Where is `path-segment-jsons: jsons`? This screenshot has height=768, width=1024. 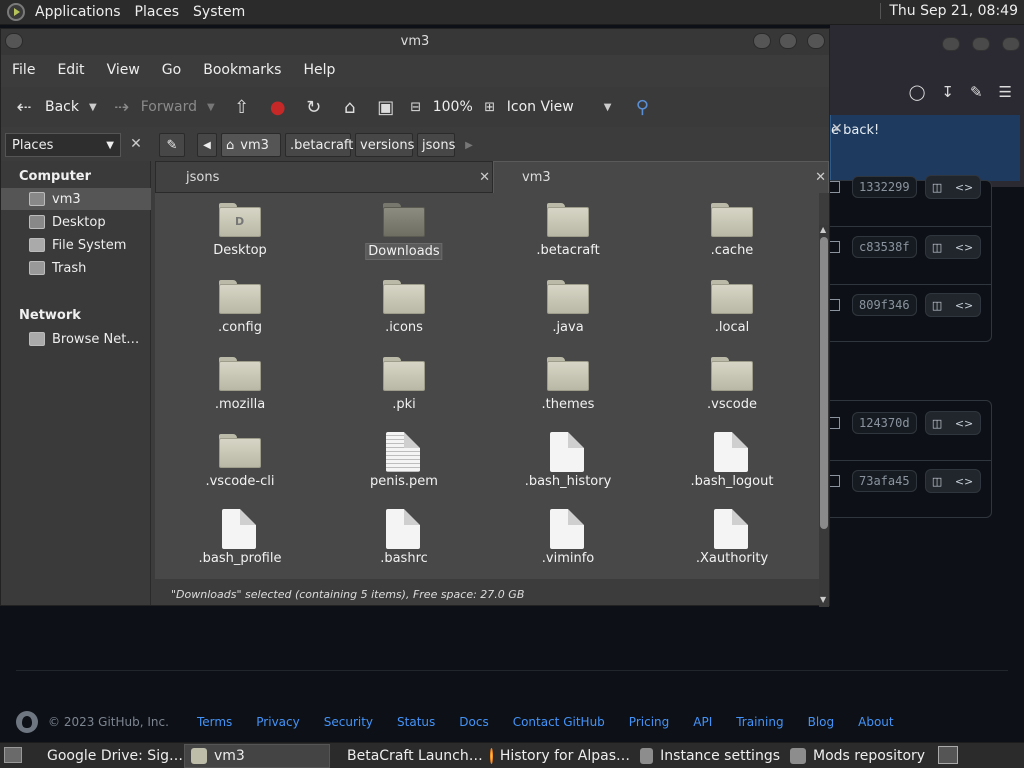
path-segment-jsons: jsons is located at coordinates (436, 145).